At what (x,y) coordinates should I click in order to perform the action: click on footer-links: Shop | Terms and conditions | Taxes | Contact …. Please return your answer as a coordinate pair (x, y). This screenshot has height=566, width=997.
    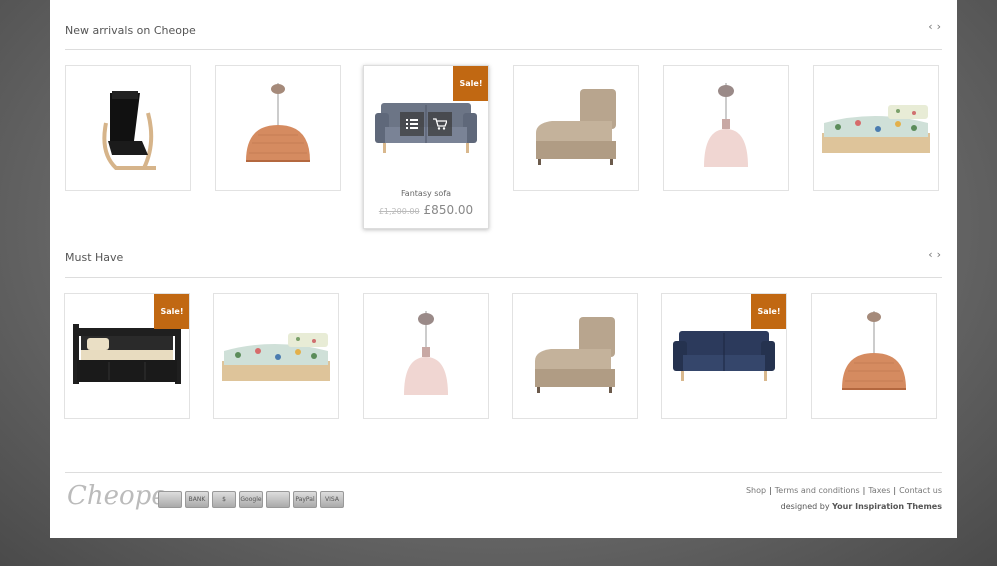
    Looking at the image, I should click on (844, 490).